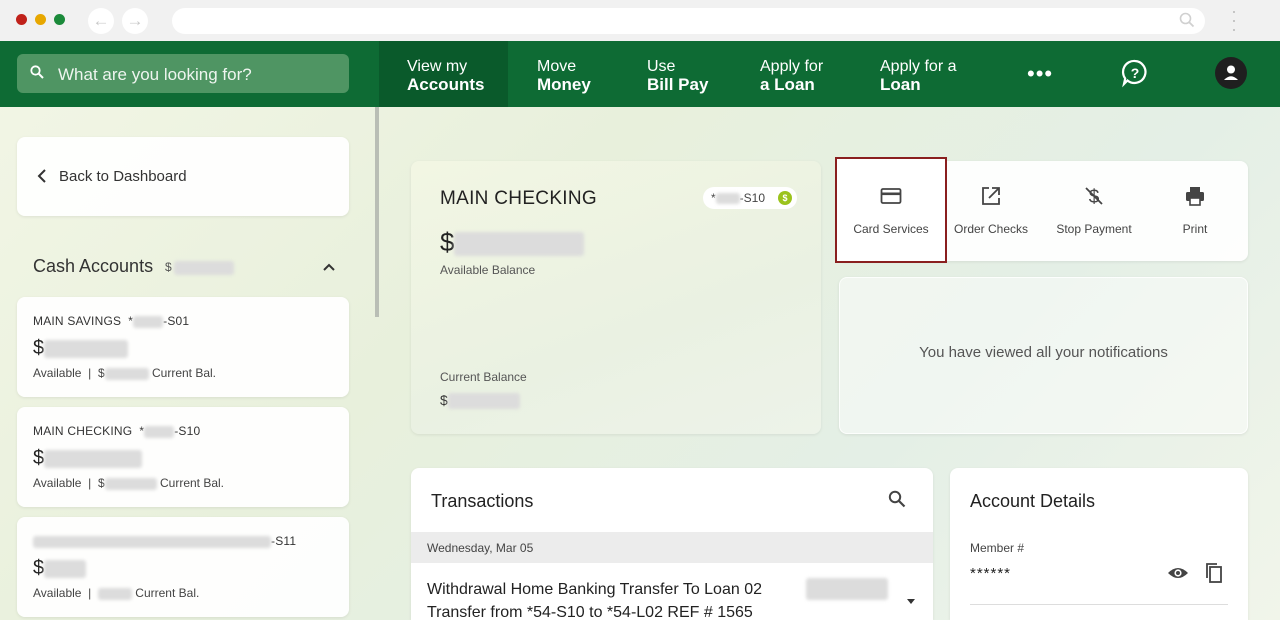  Describe the element at coordinates (1040, 74) in the screenshot. I see `more-icon: •••` at that location.